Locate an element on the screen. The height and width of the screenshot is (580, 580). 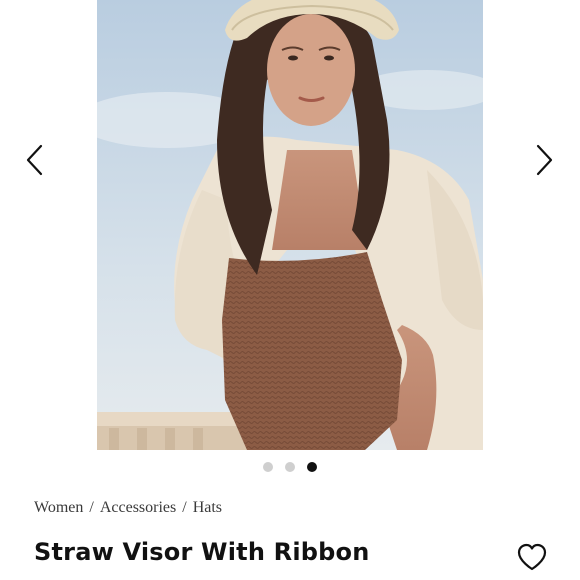
breadcrumb-link-accessories: Accessories is located at coordinates (138, 508).